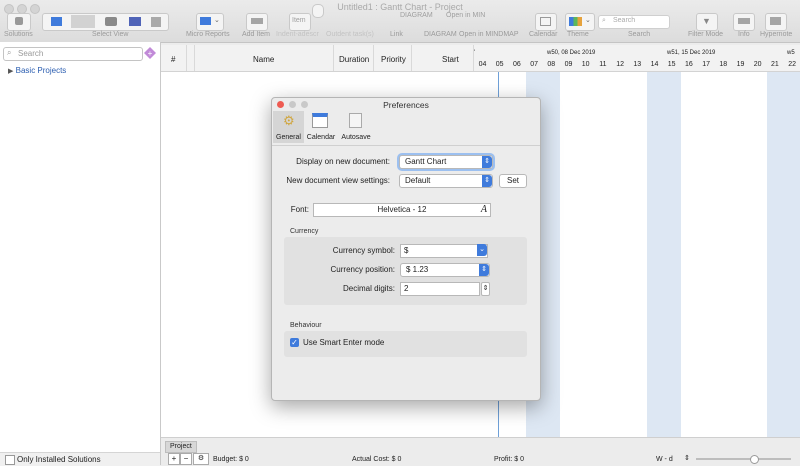 The width and height of the screenshot is (800, 466). I want to click on add-item-icon, so click(257, 21).